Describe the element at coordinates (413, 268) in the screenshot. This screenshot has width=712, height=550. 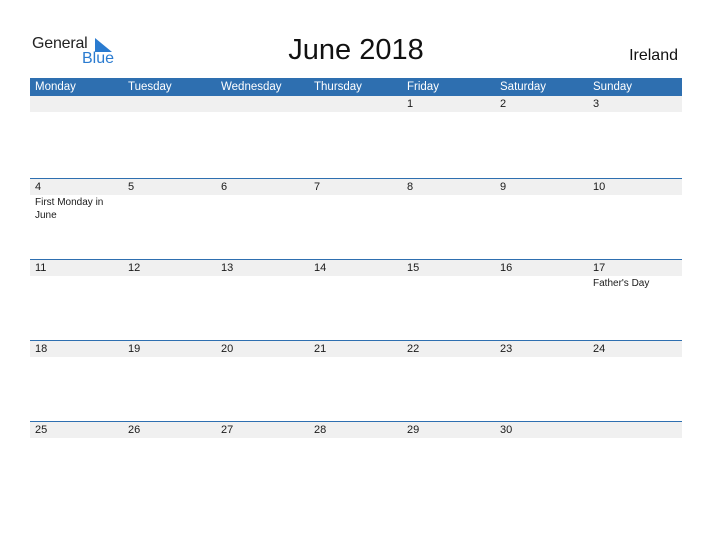
I see `day-number: 15` at that location.